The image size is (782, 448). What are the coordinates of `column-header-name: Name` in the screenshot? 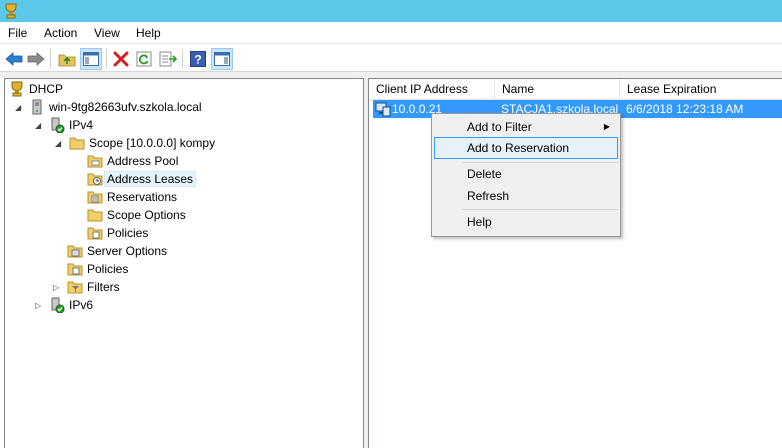 It's located at (557, 89).